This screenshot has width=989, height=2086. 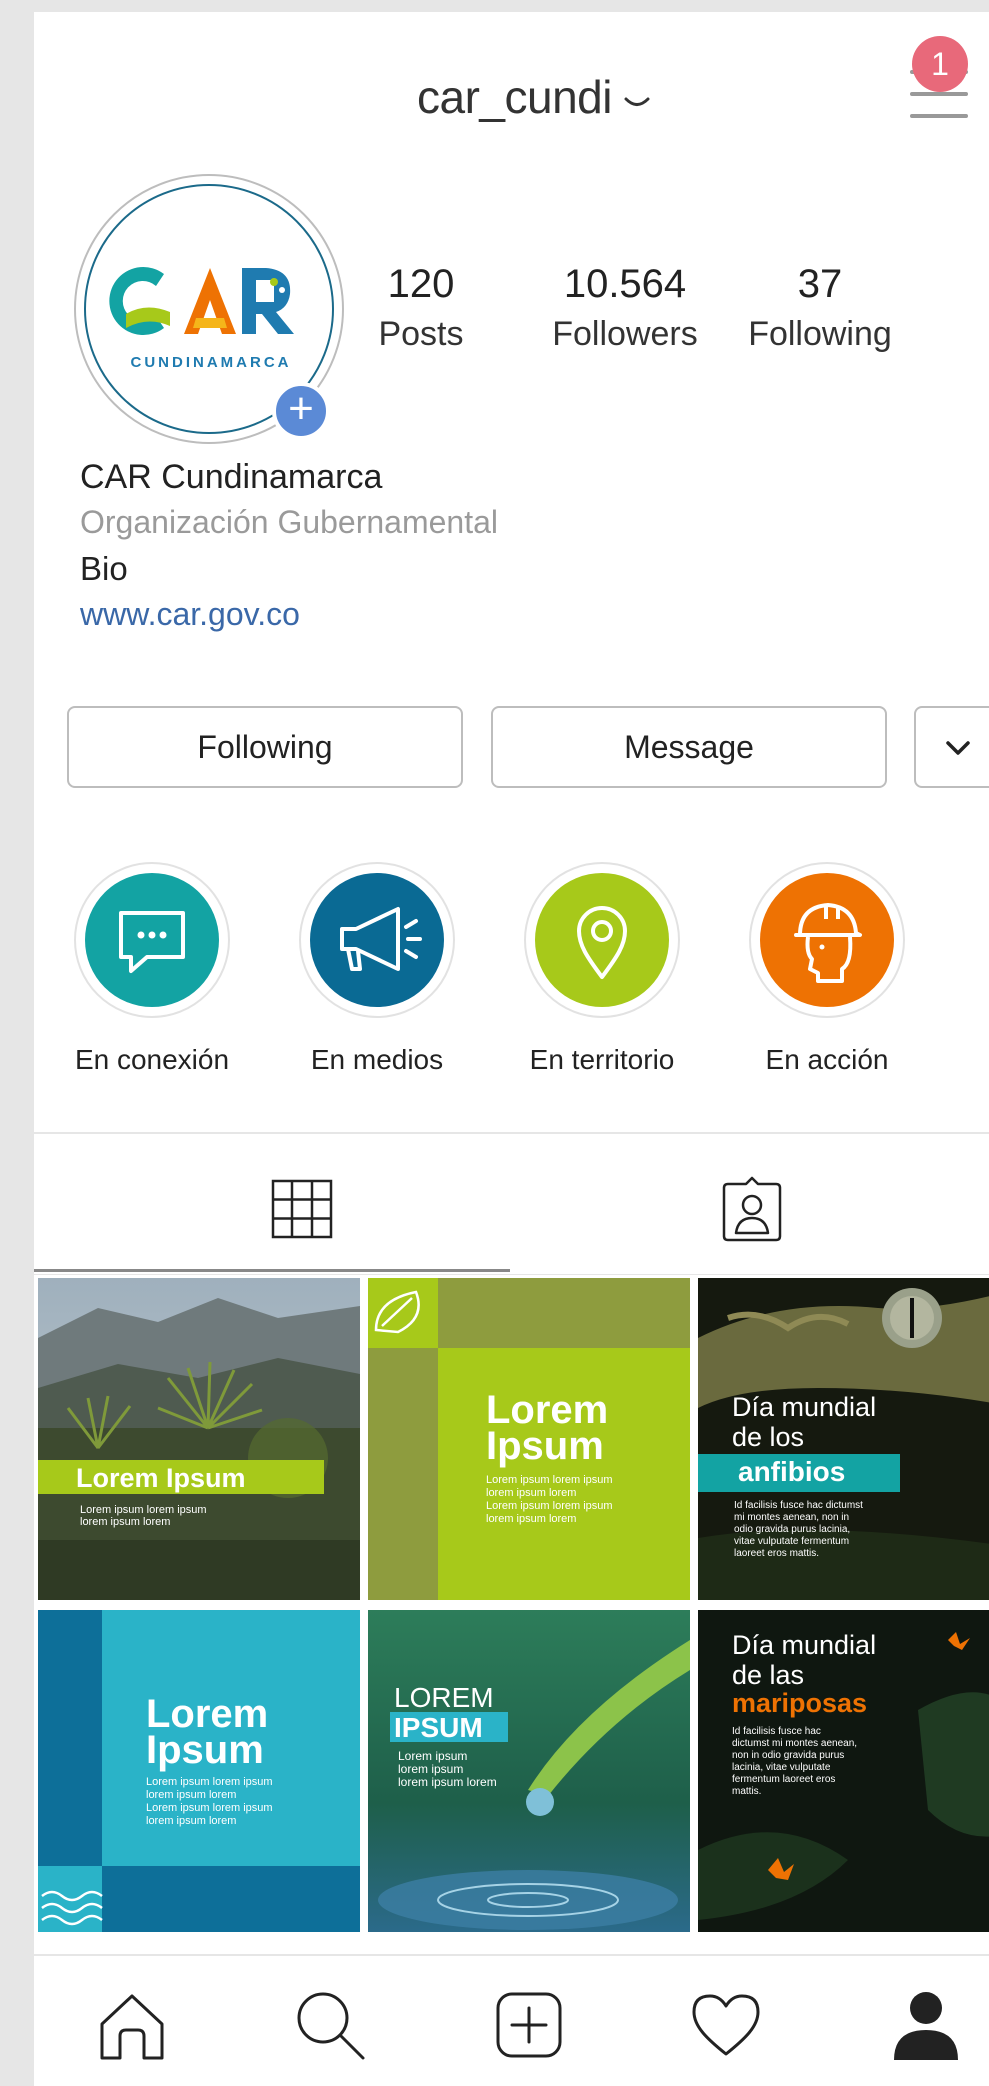 What do you see at coordinates (444, 1697) in the screenshot?
I see `post-title: LOREM` at bounding box center [444, 1697].